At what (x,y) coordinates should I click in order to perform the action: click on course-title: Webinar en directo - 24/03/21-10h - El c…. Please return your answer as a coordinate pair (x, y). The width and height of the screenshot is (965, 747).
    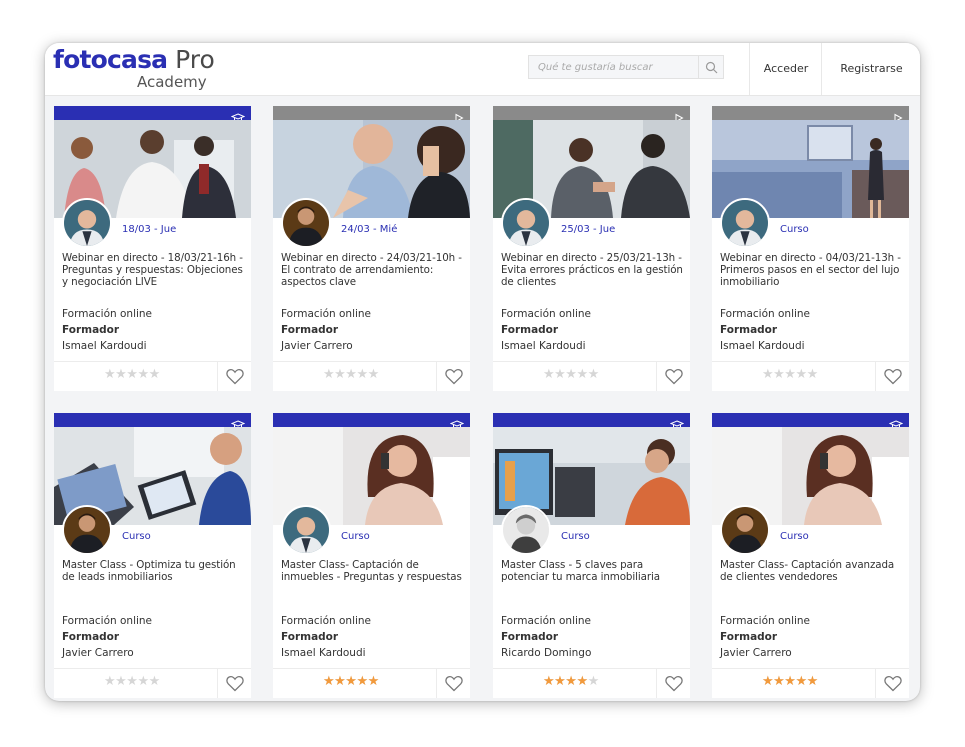
    Looking at the image, I should click on (373, 270).